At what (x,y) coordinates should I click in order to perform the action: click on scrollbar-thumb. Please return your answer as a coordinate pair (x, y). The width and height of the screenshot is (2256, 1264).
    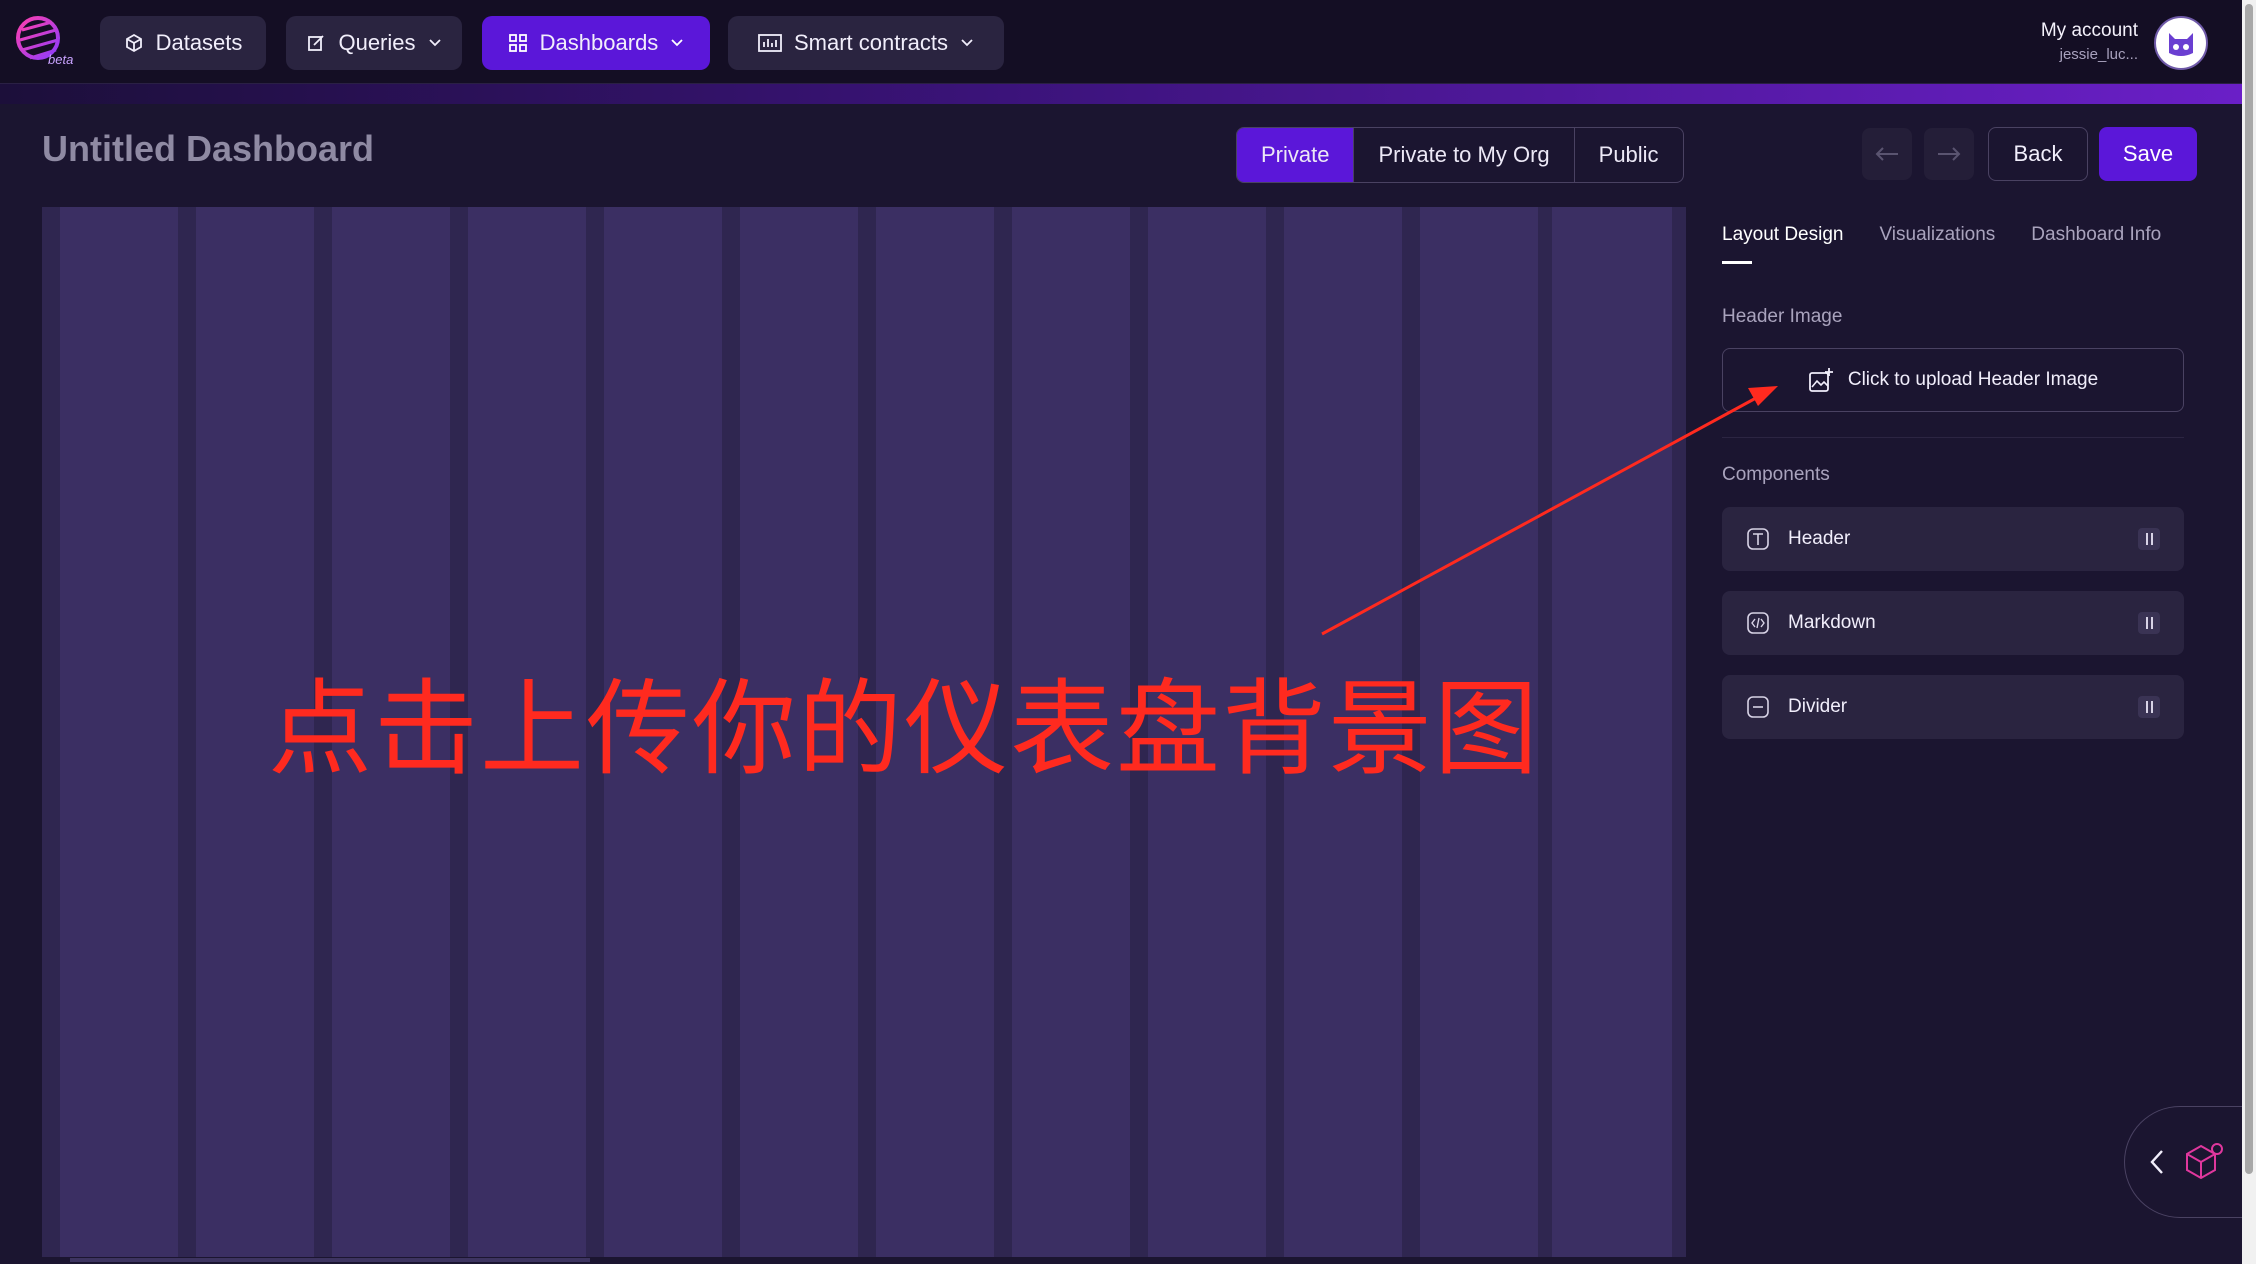
    Looking at the image, I should click on (2249, 589).